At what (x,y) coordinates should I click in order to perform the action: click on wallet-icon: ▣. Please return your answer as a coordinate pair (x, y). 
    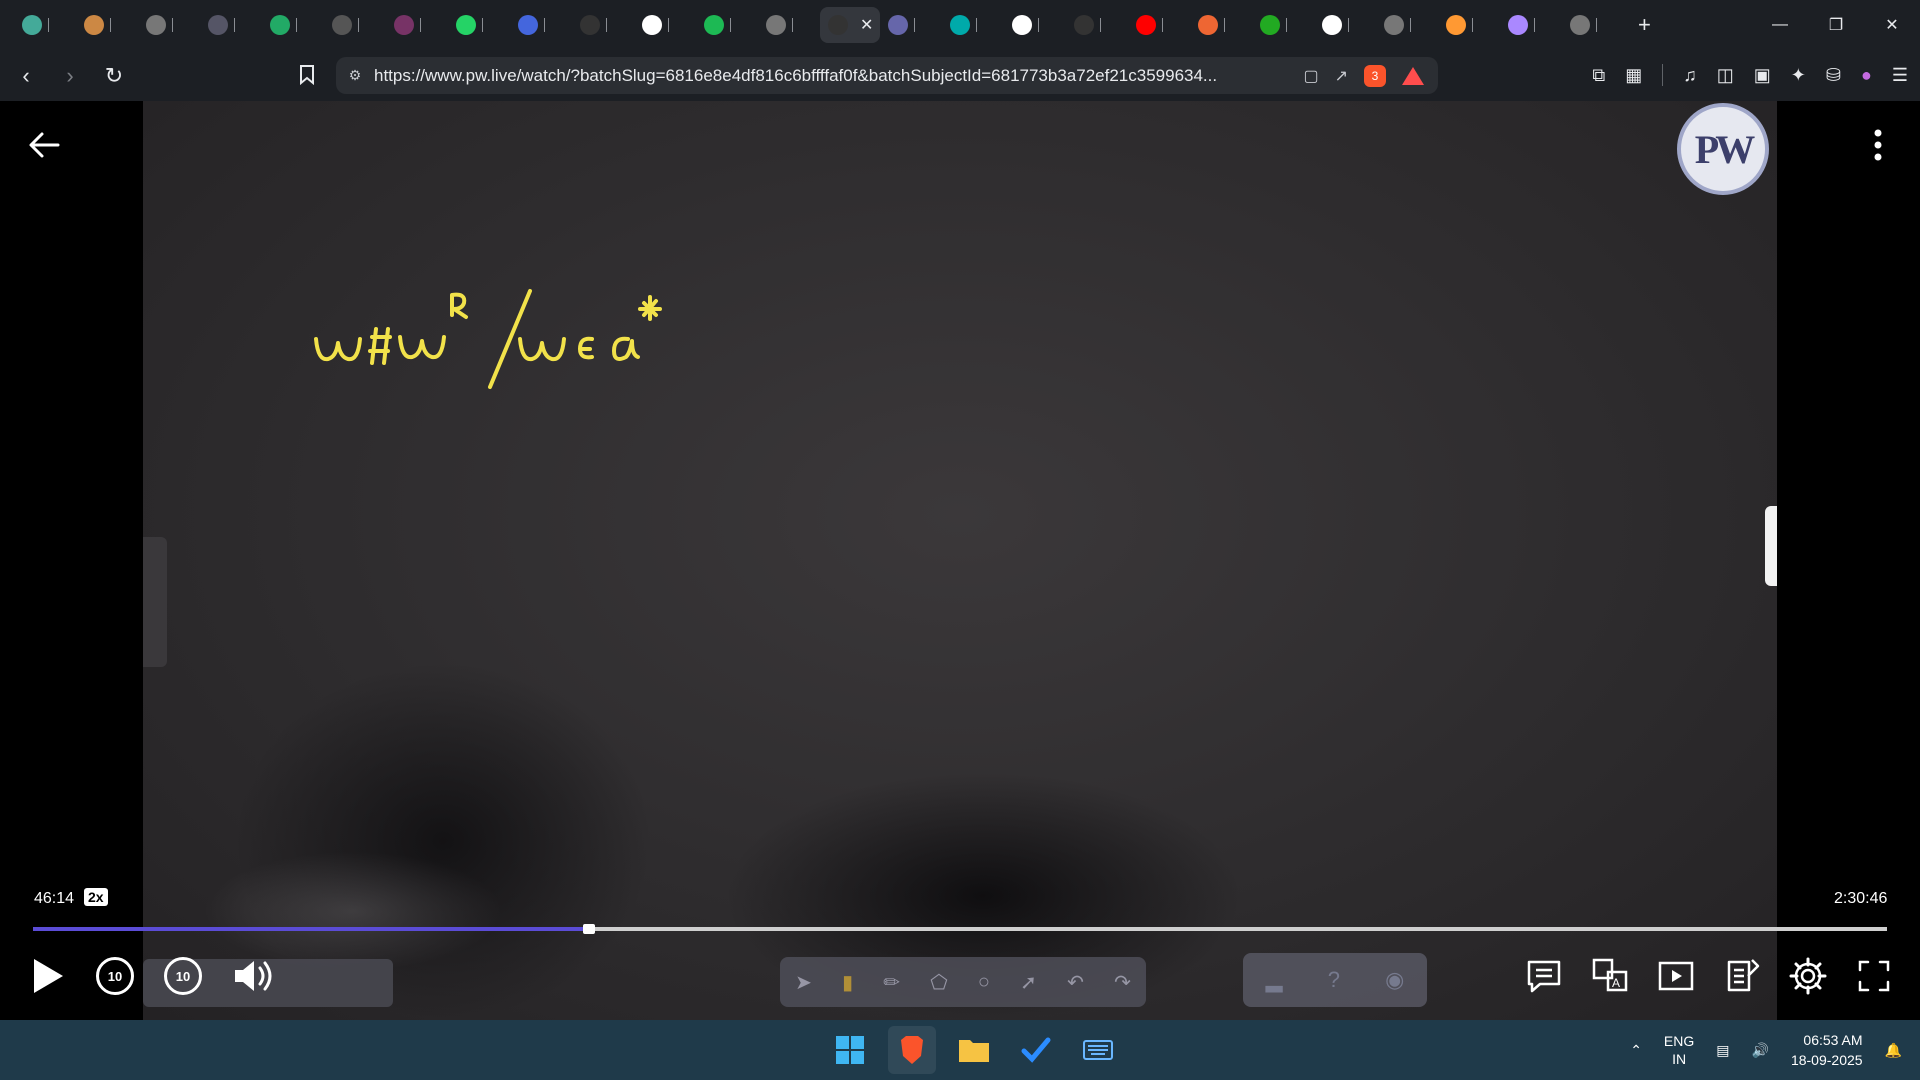
    Looking at the image, I should click on (1762, 75).